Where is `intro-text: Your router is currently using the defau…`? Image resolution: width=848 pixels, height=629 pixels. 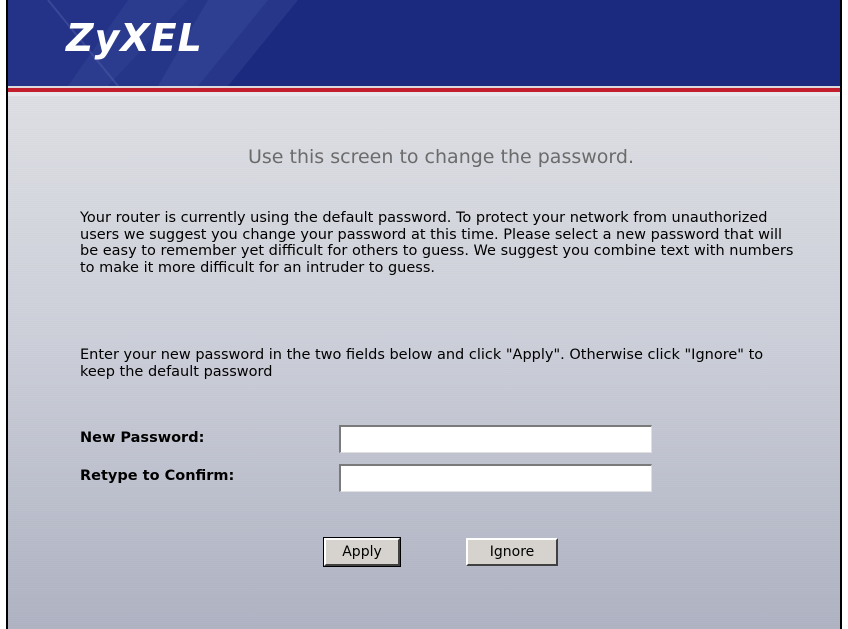 intro-text: Your router is currently using the defau… is located at coordinates (437, 243).